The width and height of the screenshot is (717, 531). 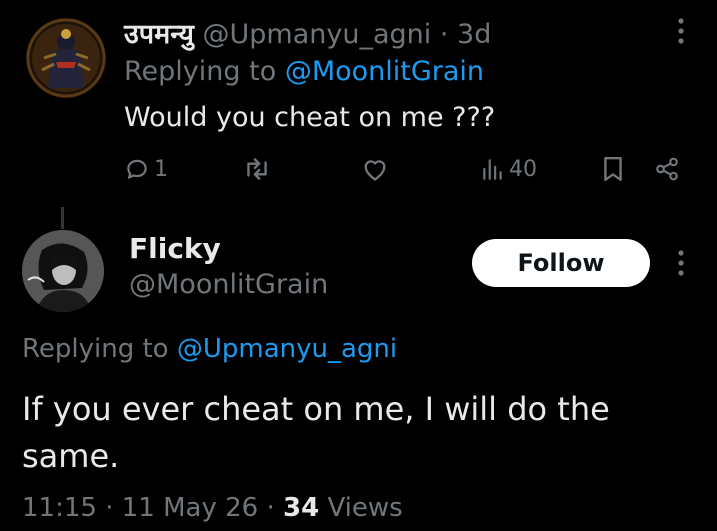 I want to click on bookmark-icon, so click(x=613, y=169).